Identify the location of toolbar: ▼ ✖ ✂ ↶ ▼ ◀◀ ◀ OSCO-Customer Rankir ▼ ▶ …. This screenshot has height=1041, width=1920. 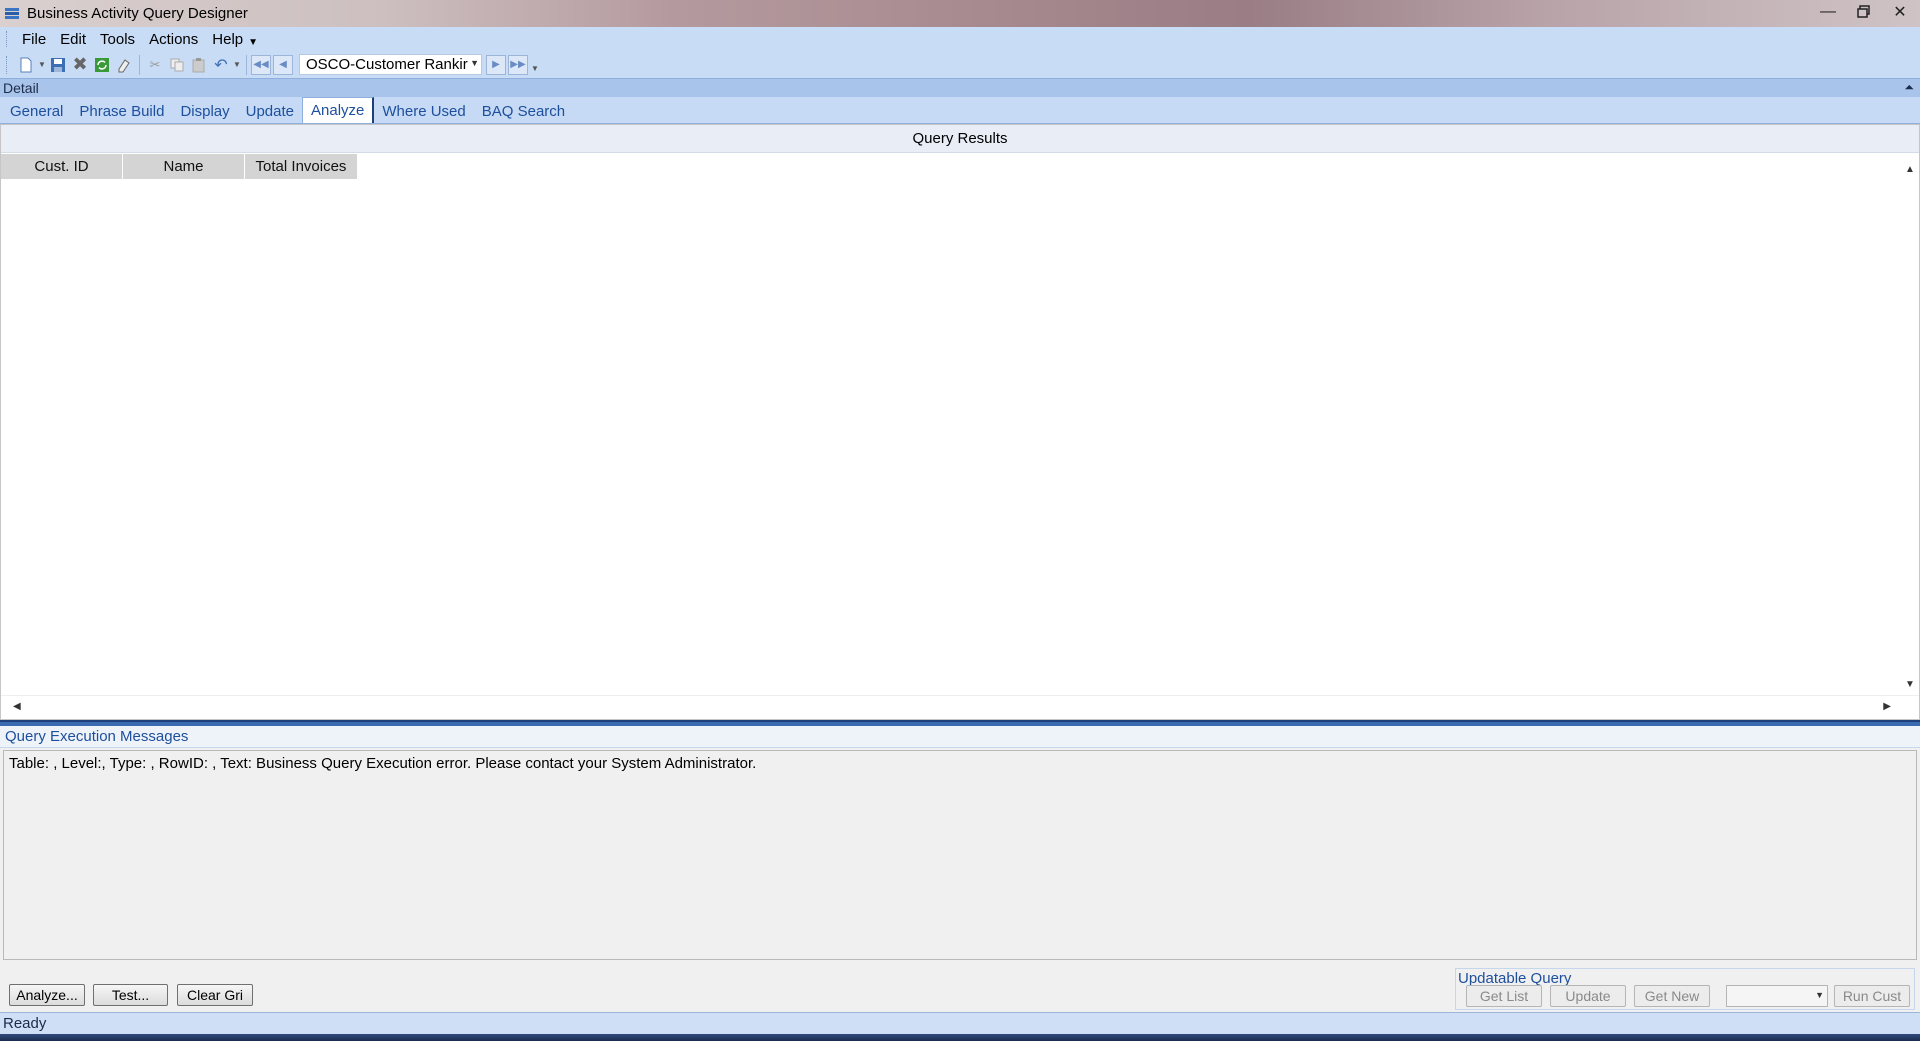
(960, 64).